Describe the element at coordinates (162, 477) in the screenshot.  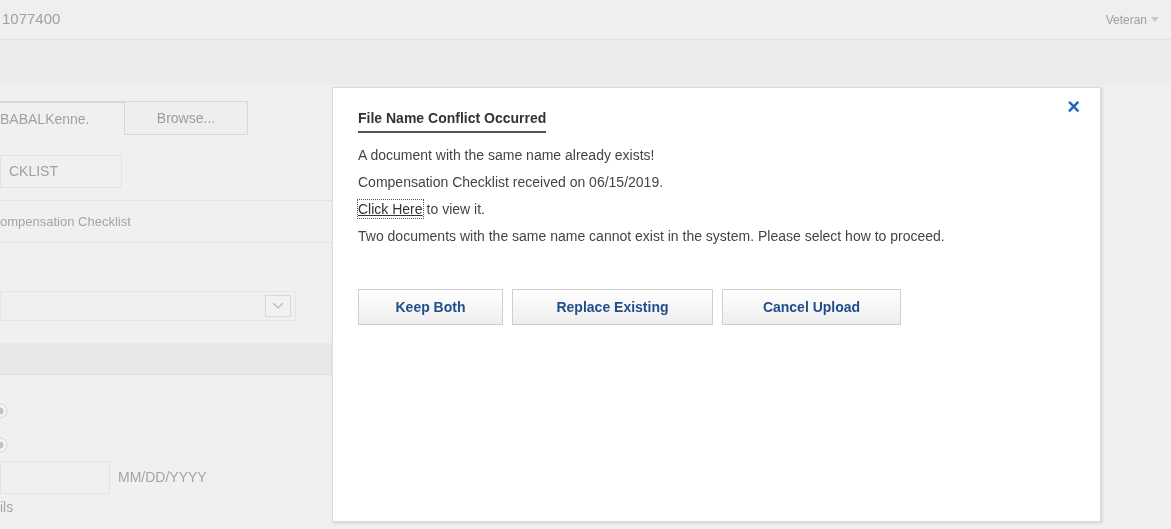
I see `date-format-hint: MM/DD/YYYY` at that location.